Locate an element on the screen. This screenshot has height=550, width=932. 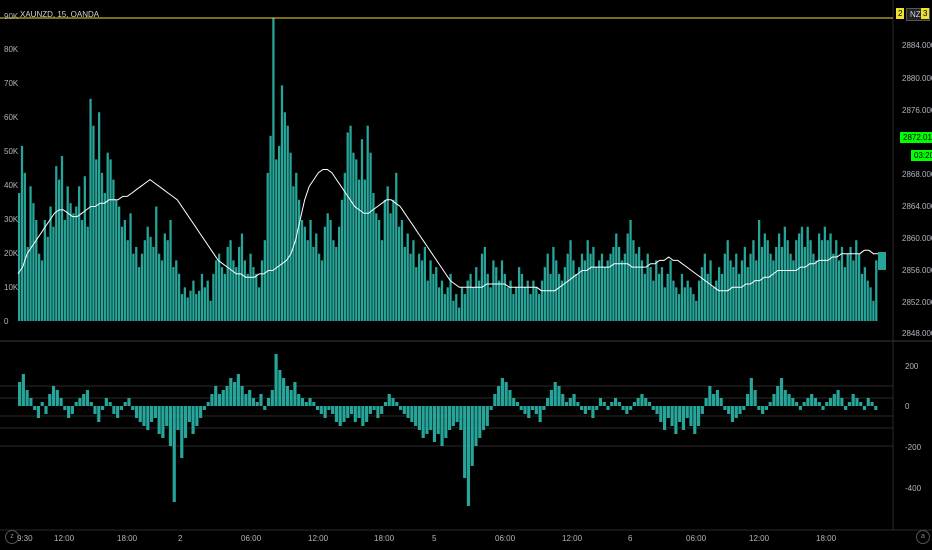
timezone-icon: z is located at coordinates (12, 537).